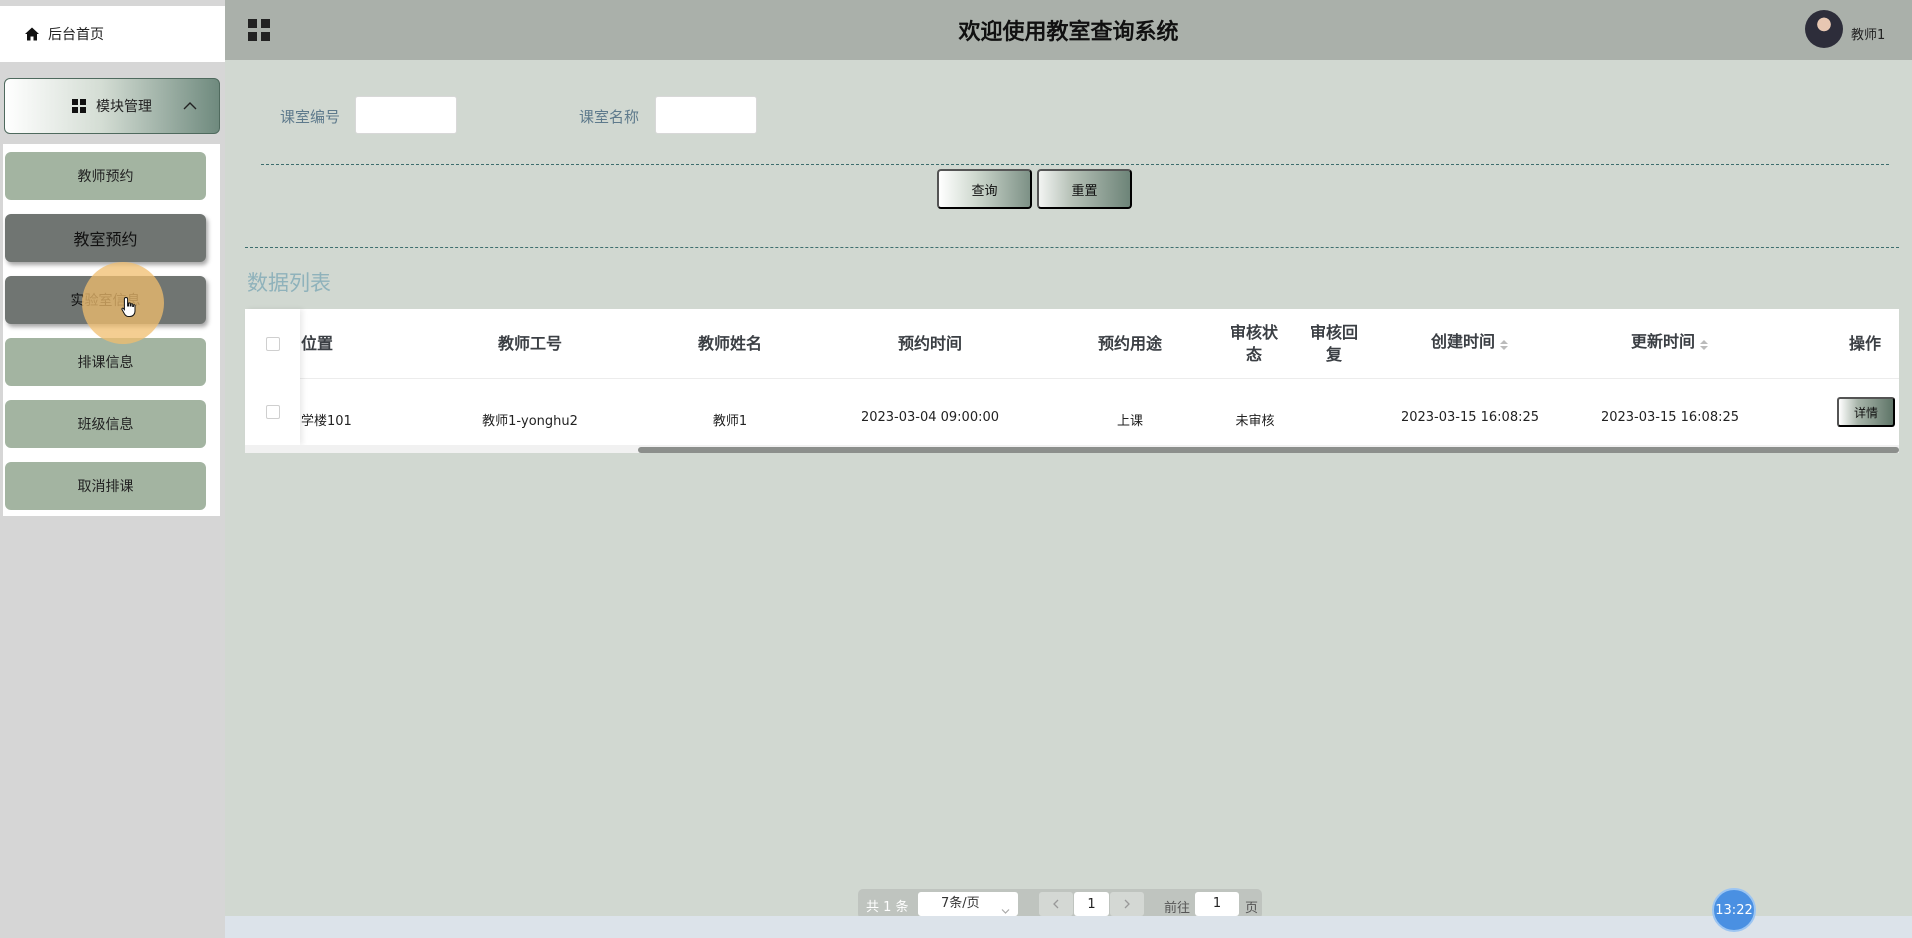 This screenshot has height=938, width=1912. Describe the element at coordinates (406, 115) in the screenshot. I see `room-no-input` at that location.